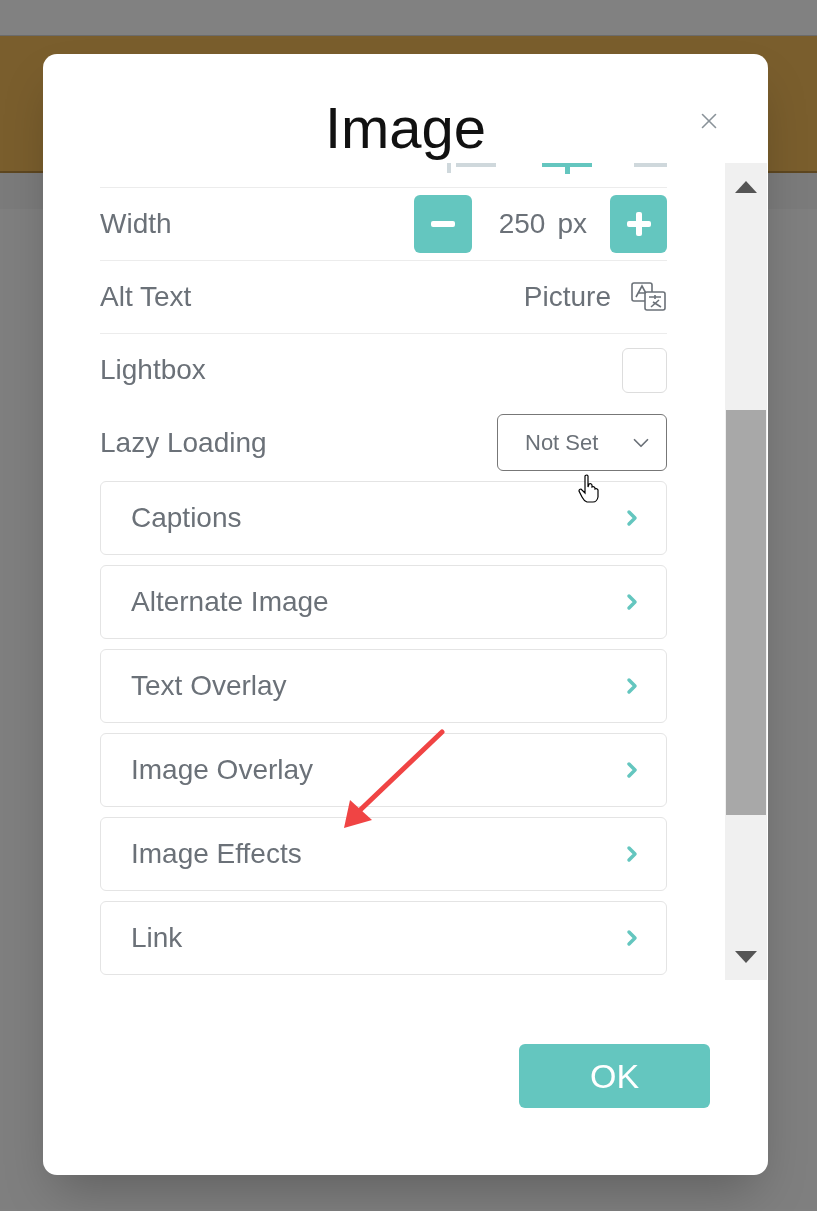 Image resolution: width=817 pixels, height=1211 pixels. I want to click on decrease-button, so click(442, 224).